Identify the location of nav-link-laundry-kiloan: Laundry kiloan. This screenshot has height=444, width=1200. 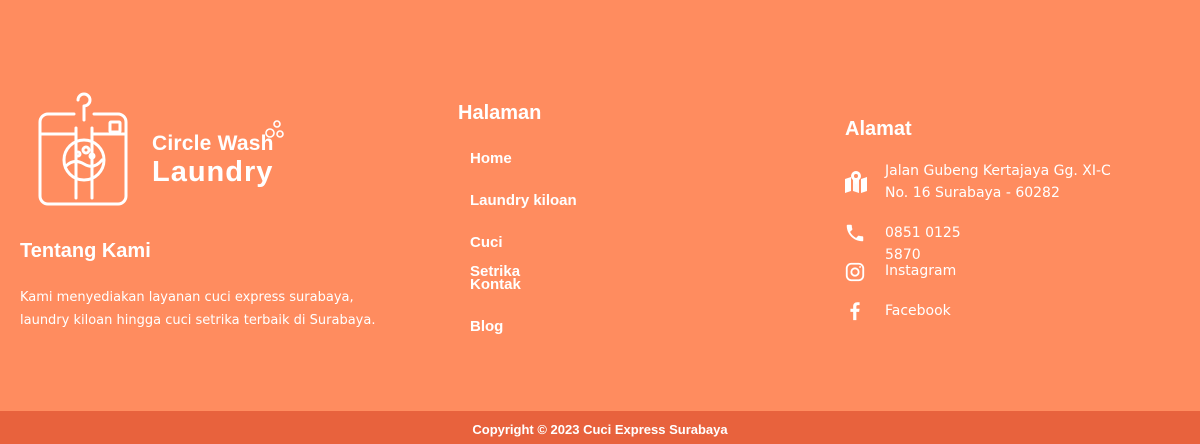
(523, 200).